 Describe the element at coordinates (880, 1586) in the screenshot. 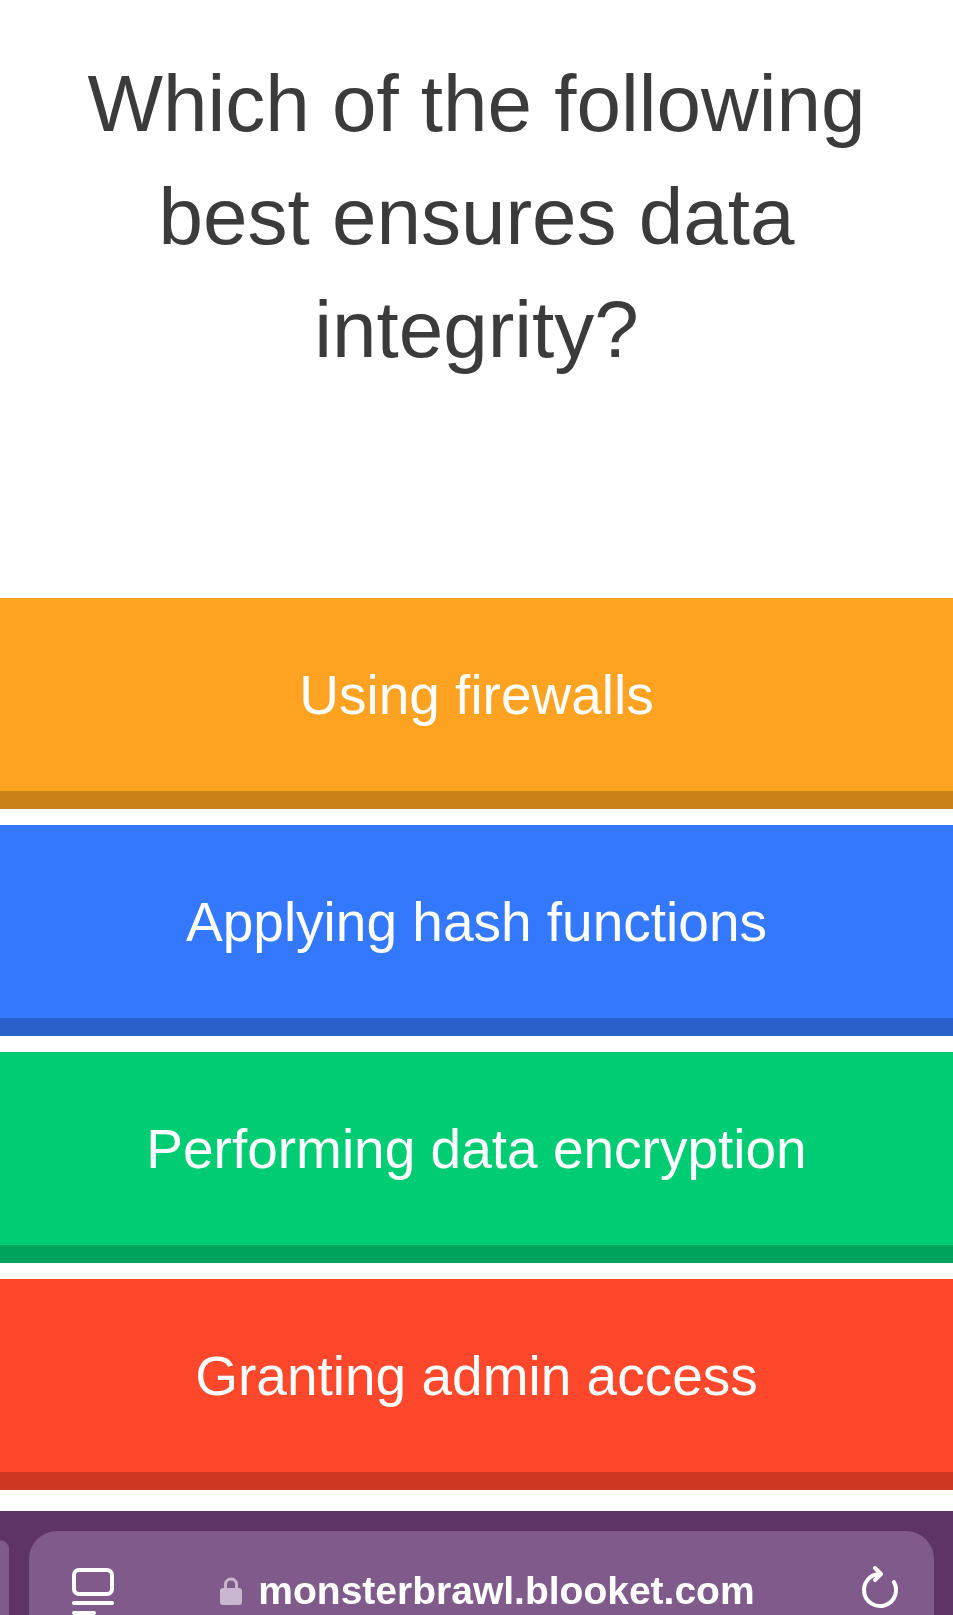

I see `reload-icon` at that location.